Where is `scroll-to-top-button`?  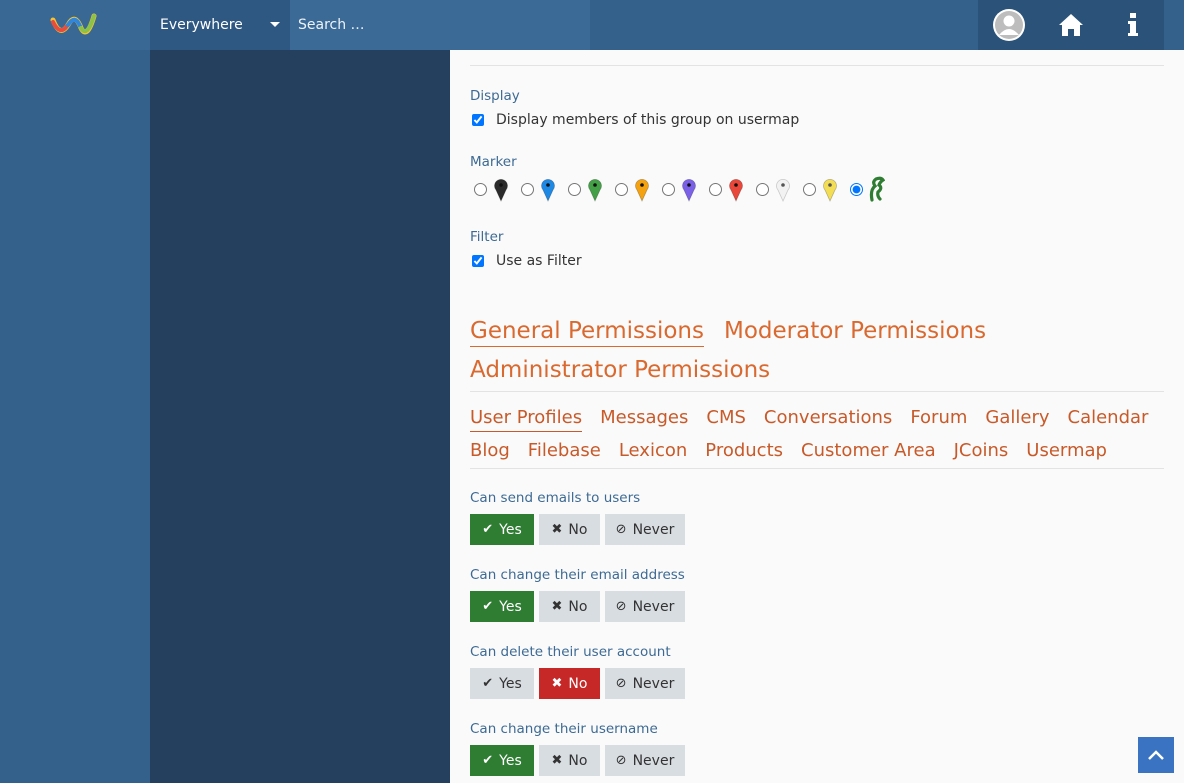
scroll-to-top-button is located at coordinates (1156, 755).